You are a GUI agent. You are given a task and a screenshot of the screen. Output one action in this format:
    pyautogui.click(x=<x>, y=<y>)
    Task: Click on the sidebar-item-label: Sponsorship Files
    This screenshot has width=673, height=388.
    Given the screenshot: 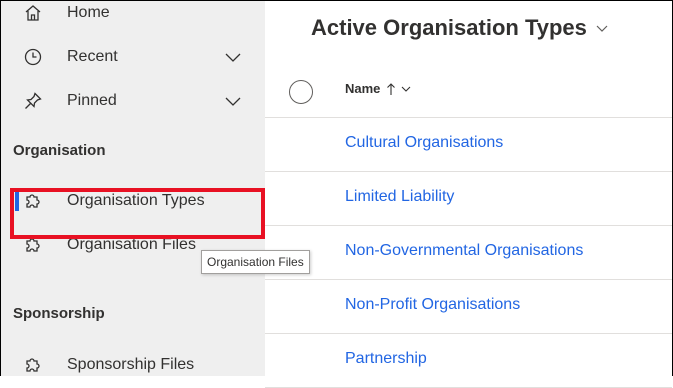 What is the action you would take?
    pyautogui.click(x=131, y=364)
    